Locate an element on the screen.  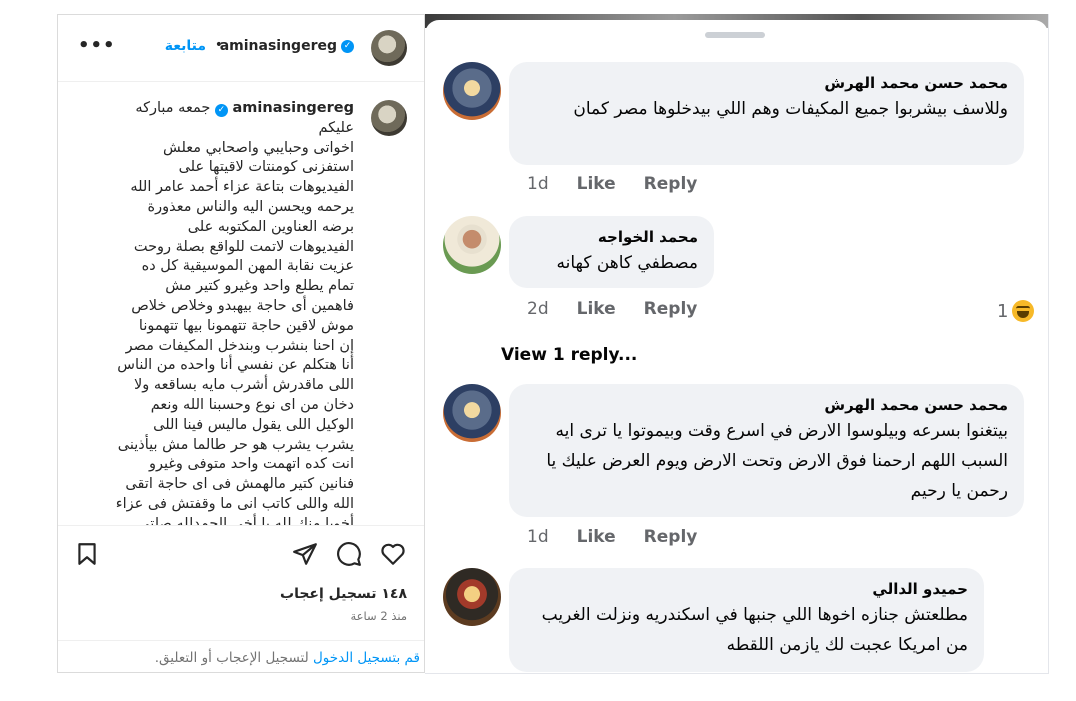
bookmark-icon is located at coordinates (87, 554).